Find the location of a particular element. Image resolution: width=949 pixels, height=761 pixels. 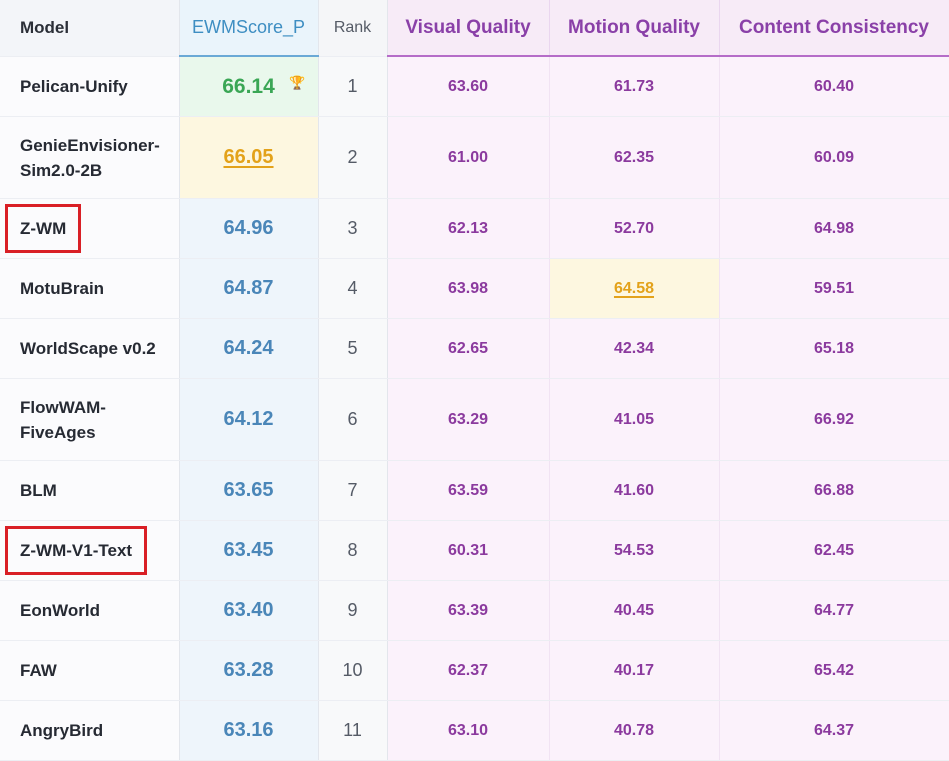

ewmscore-cell: 64.87 is located at coordinates (249, 288).